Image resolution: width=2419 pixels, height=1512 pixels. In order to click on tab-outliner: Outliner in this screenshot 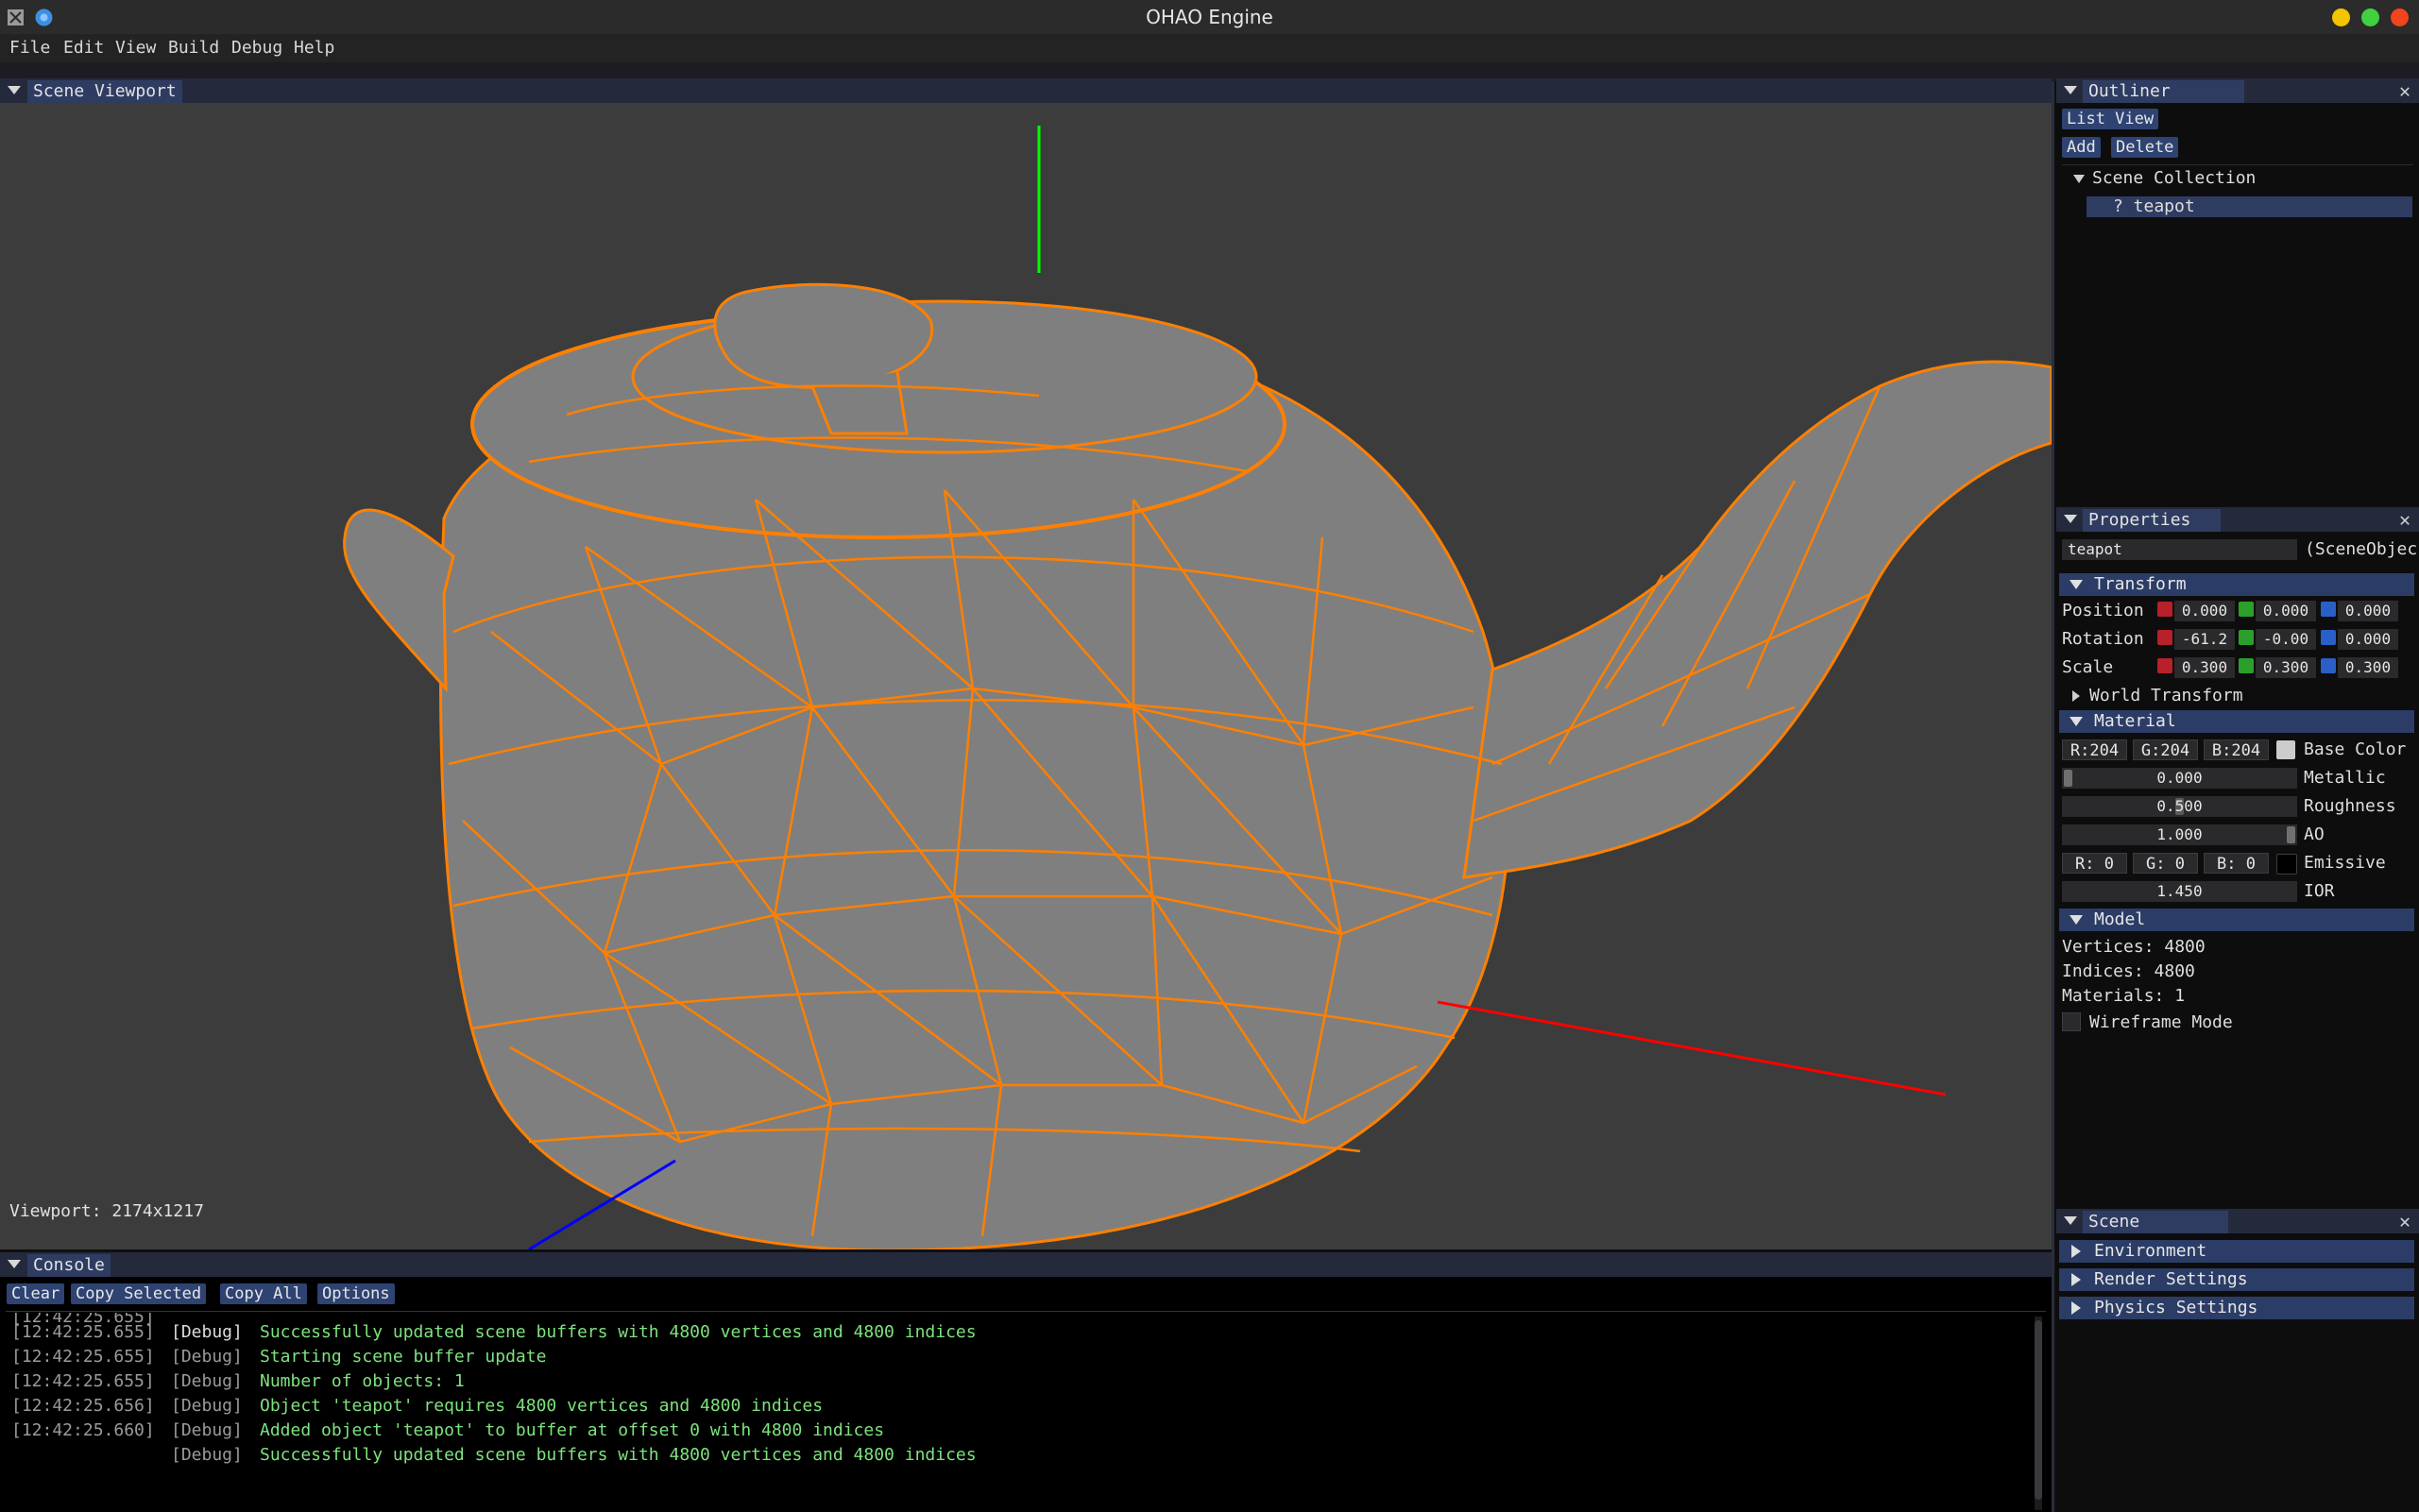, I will do `click(2163, 91)`.